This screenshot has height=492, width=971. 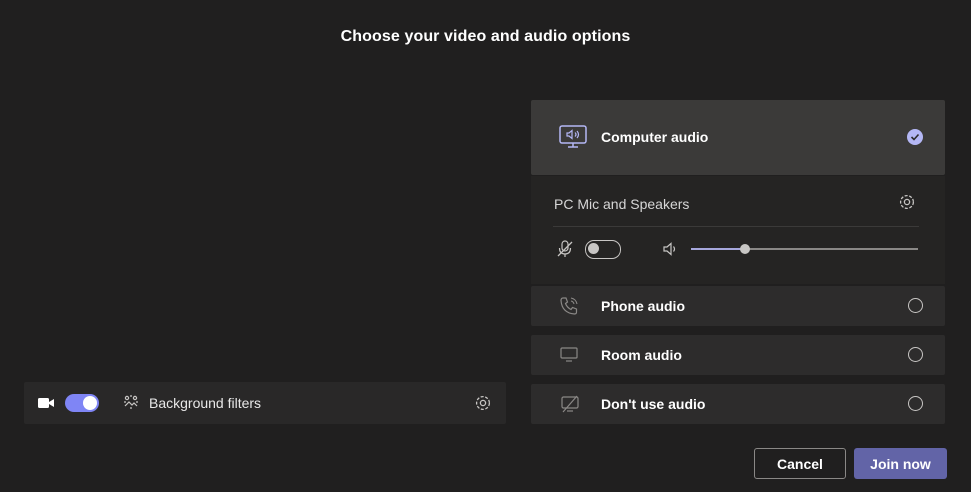 What do you see at coordinates (804, 249) in the screenshot?
I see `volume-slider` at bounding box center [804, 249].